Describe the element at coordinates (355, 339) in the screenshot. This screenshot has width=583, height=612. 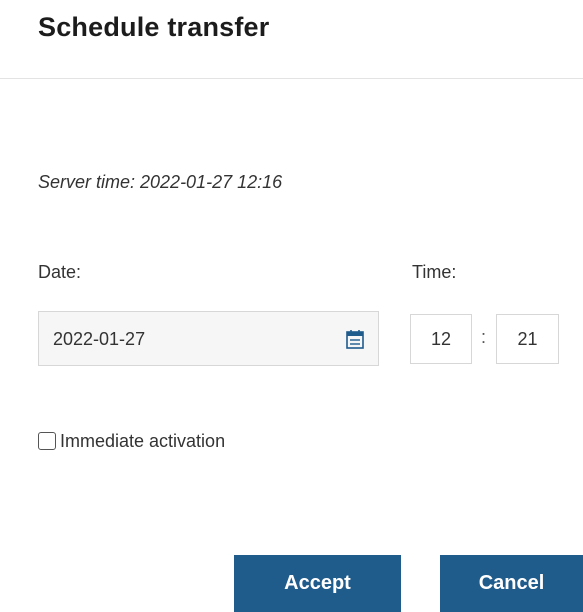
I see `calendar-icon` at that location.